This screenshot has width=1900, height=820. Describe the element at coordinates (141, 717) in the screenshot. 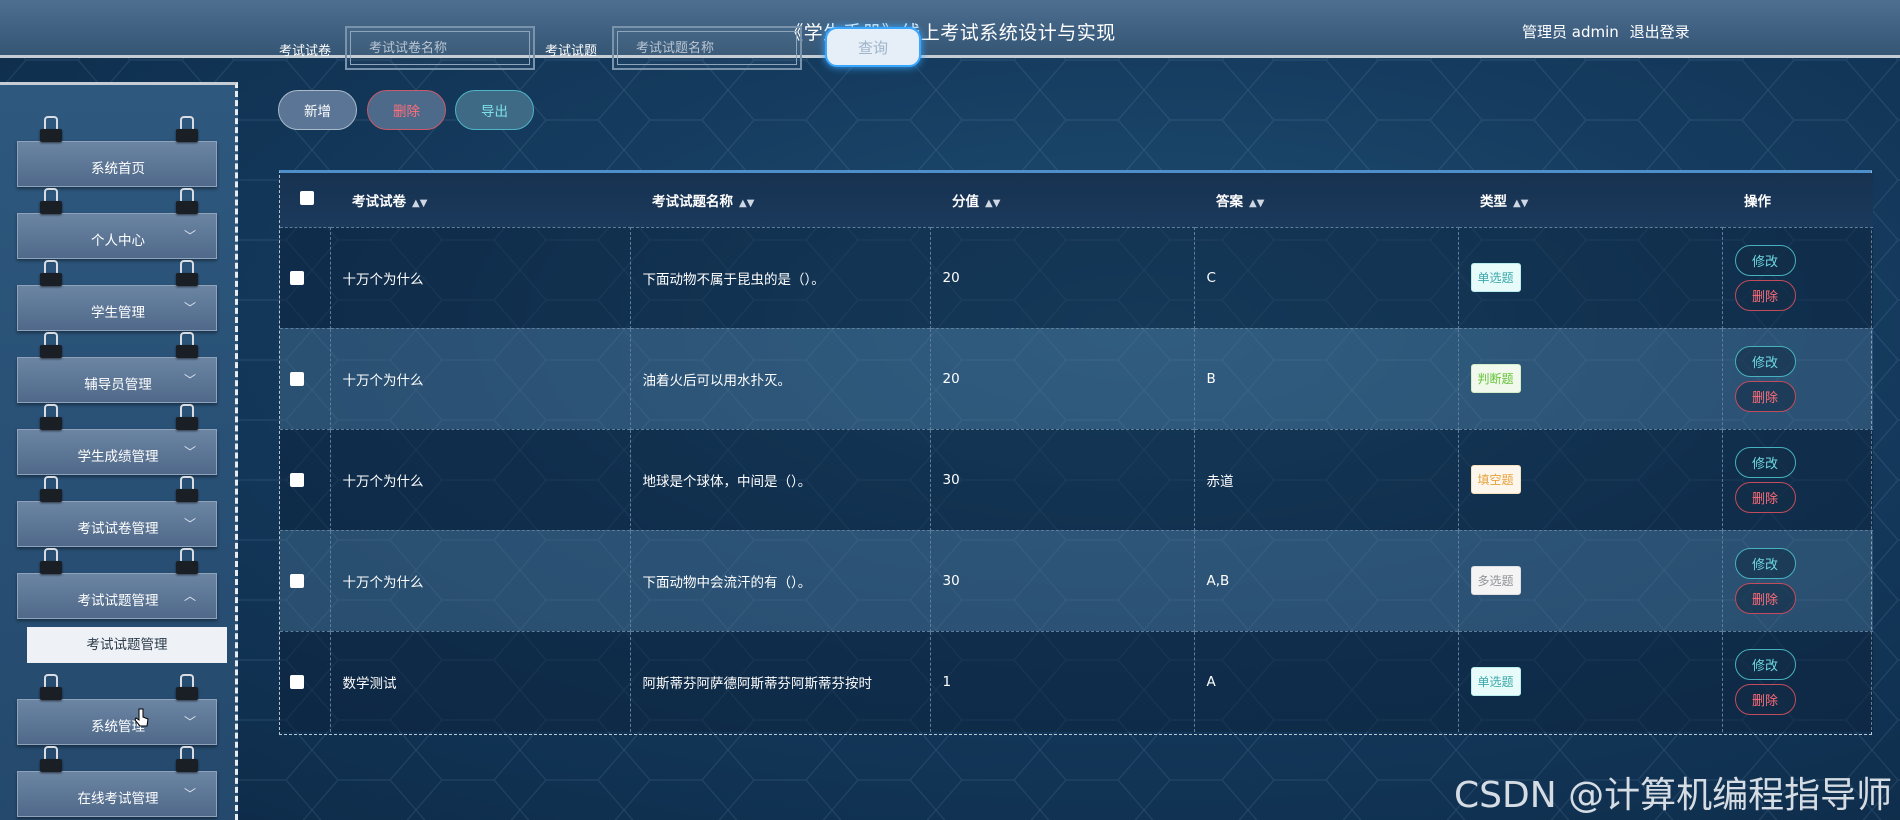

I see `mouse-cursor-icon` at that location.